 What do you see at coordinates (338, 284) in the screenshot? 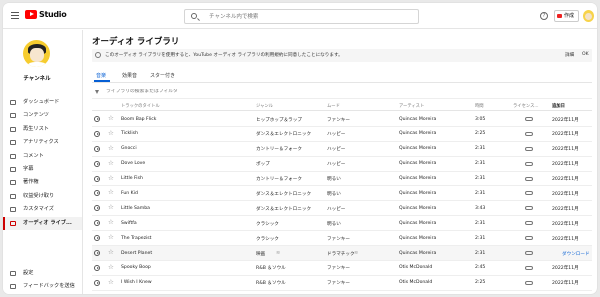
I see `track-mood: ファンキー` at bounding box center [338, 284].